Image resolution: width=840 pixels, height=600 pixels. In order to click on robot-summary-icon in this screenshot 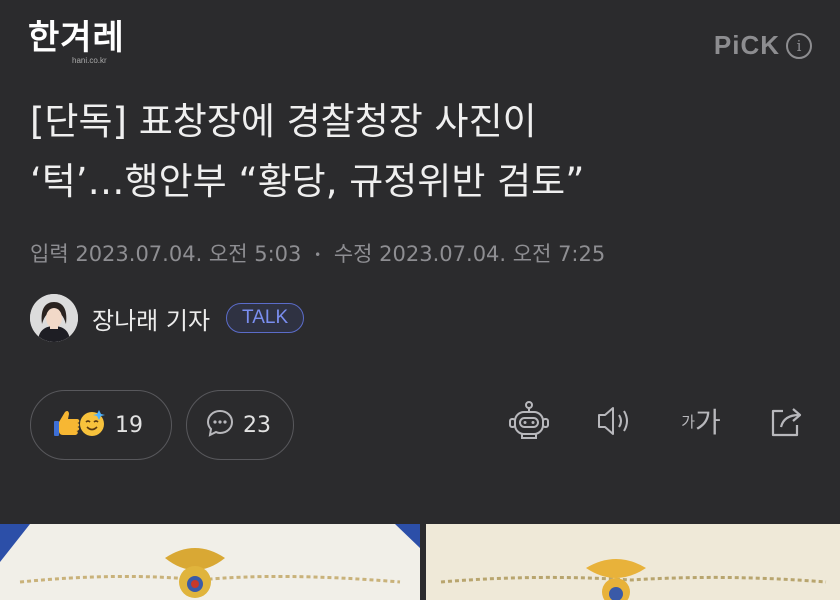, I will do `click(529, 421)`.